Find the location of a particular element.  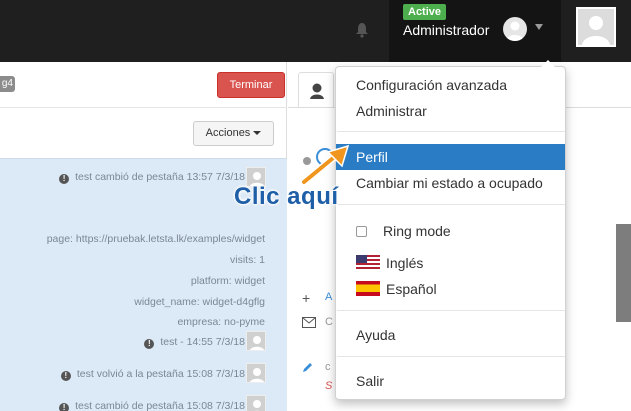

menu-item-lang-es: Español is located at coordinates (450, 289).